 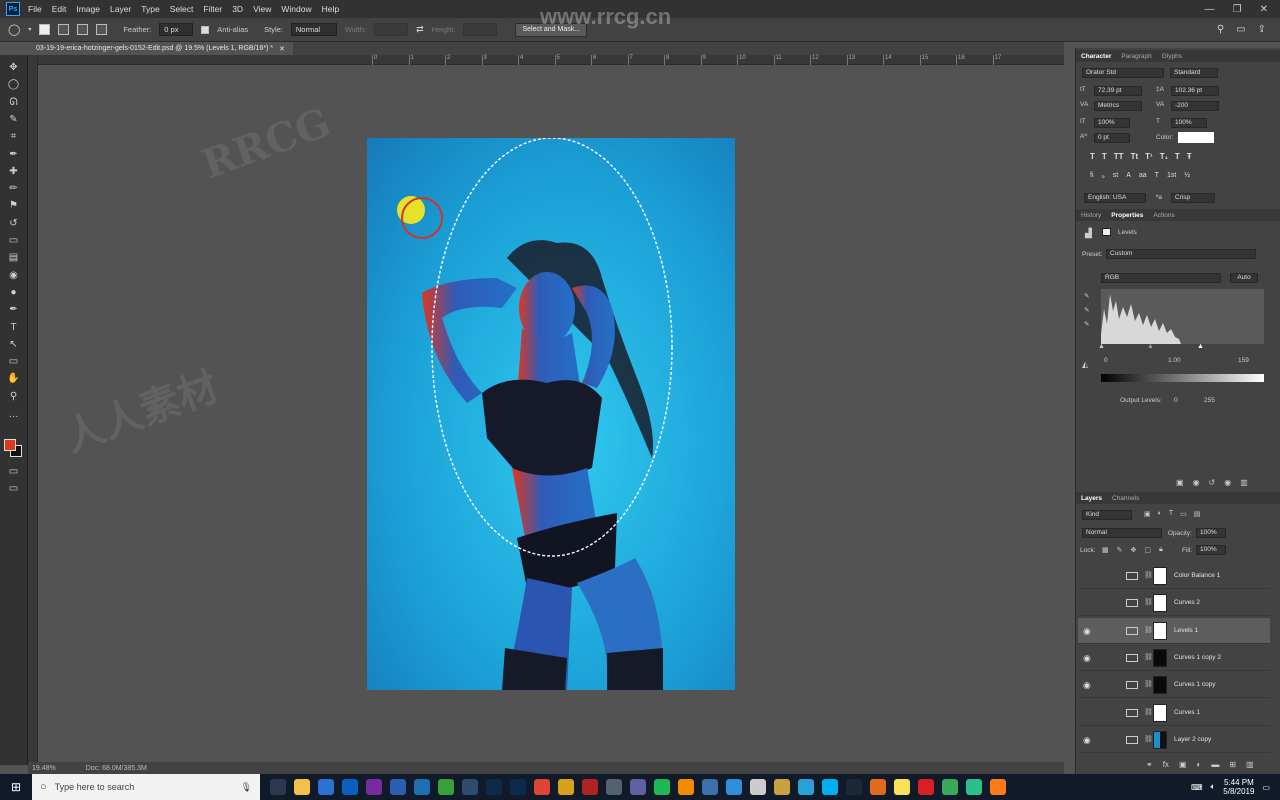 What do you see at coordinates (1262, 29) in the screenshot?
I see `share-icon: ⇪` at bounding box center [1262, 29].